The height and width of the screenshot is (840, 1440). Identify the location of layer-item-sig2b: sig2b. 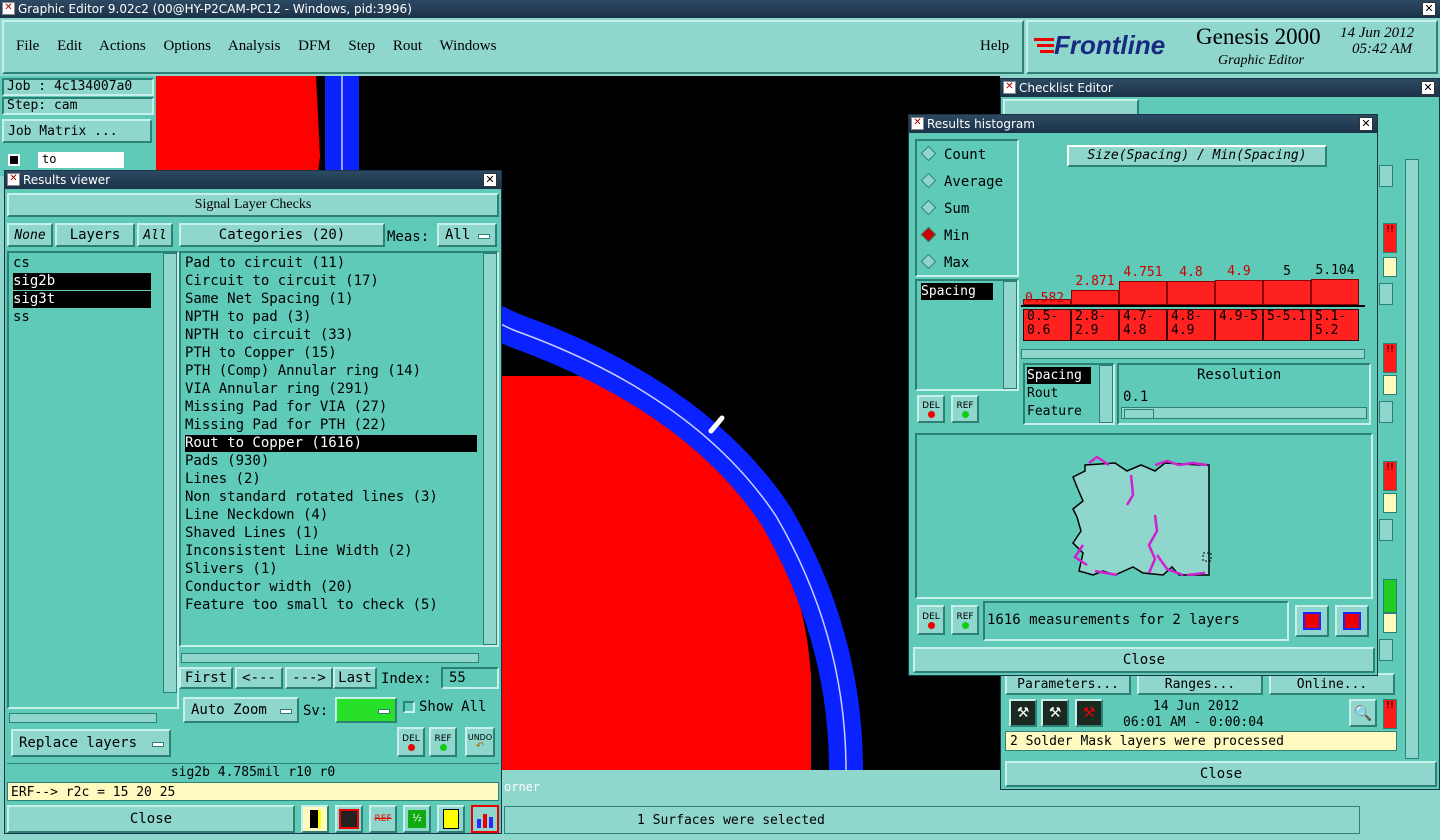
(82, 281).